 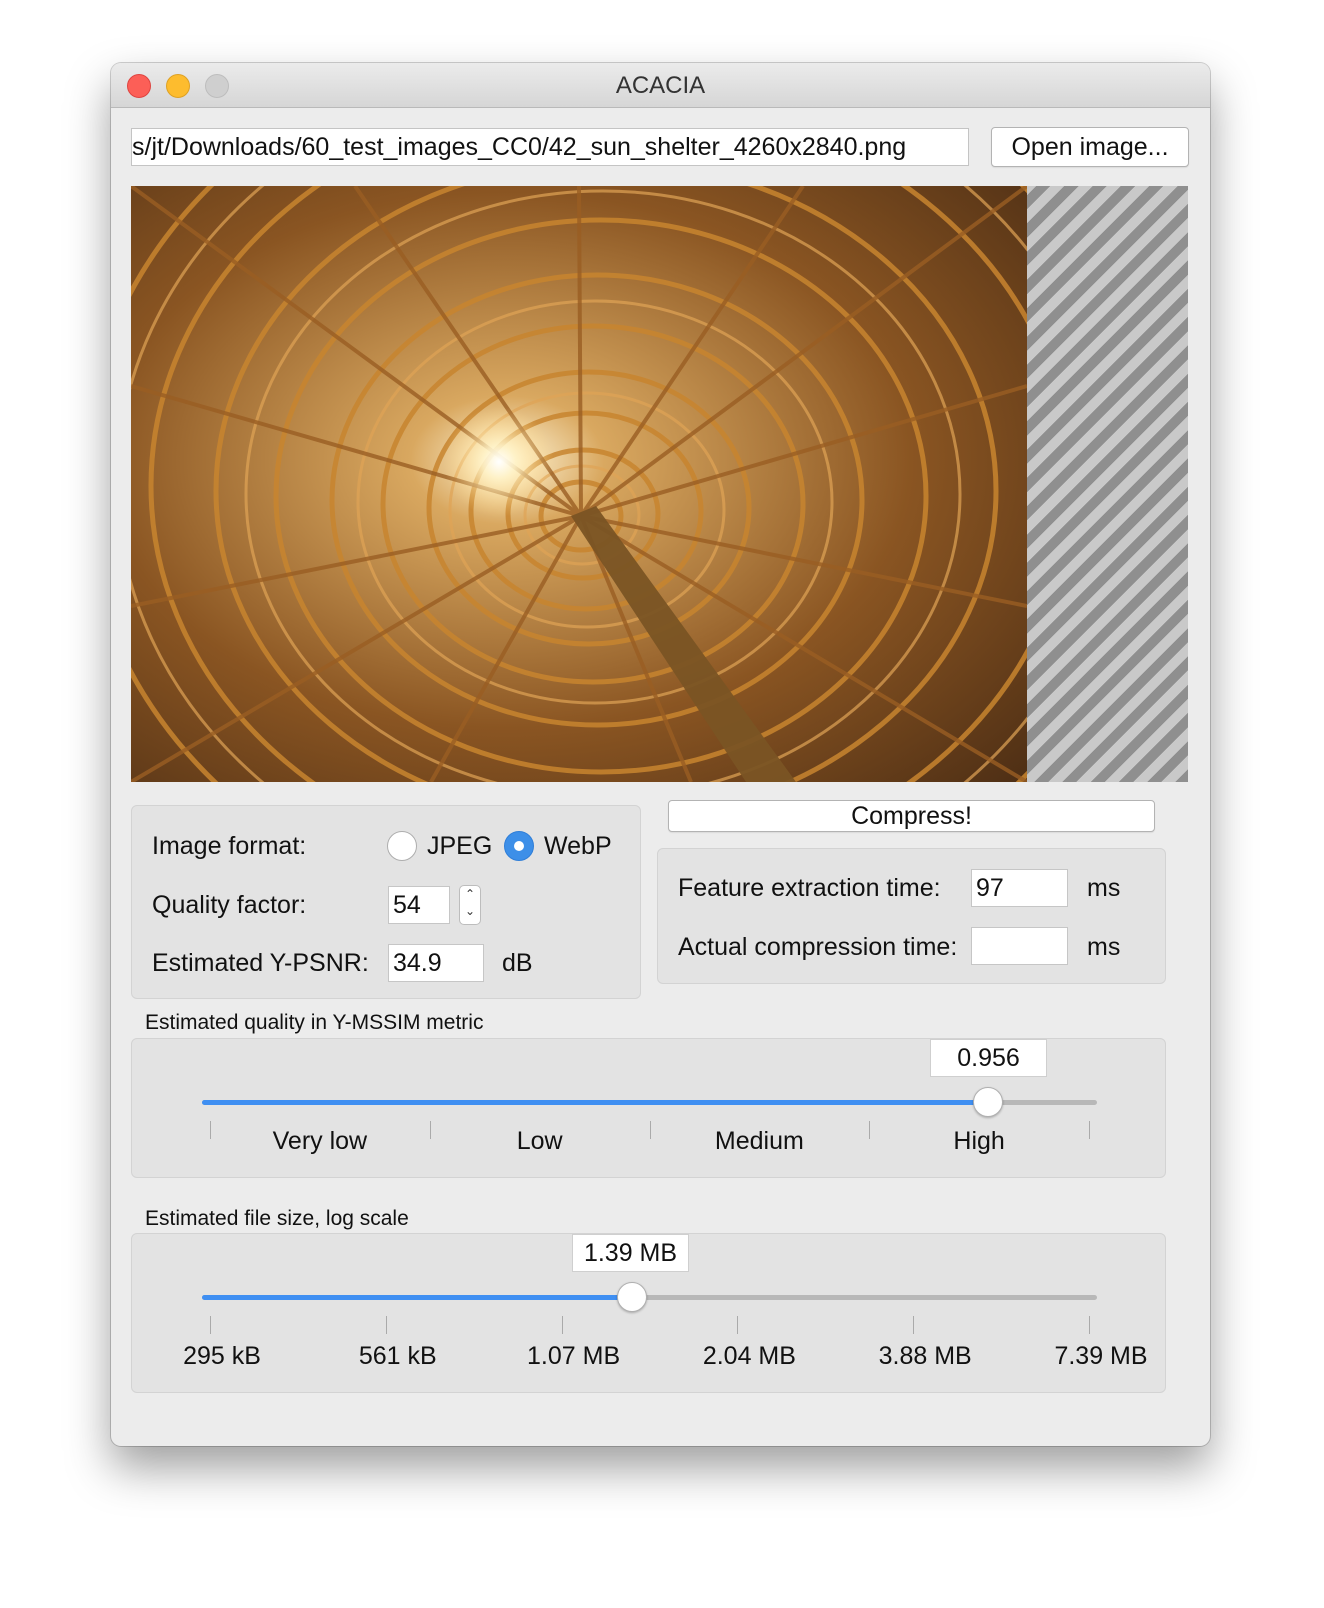 I want to click on jpeg-radio-label: JPEG, so click(x=459, y=846).